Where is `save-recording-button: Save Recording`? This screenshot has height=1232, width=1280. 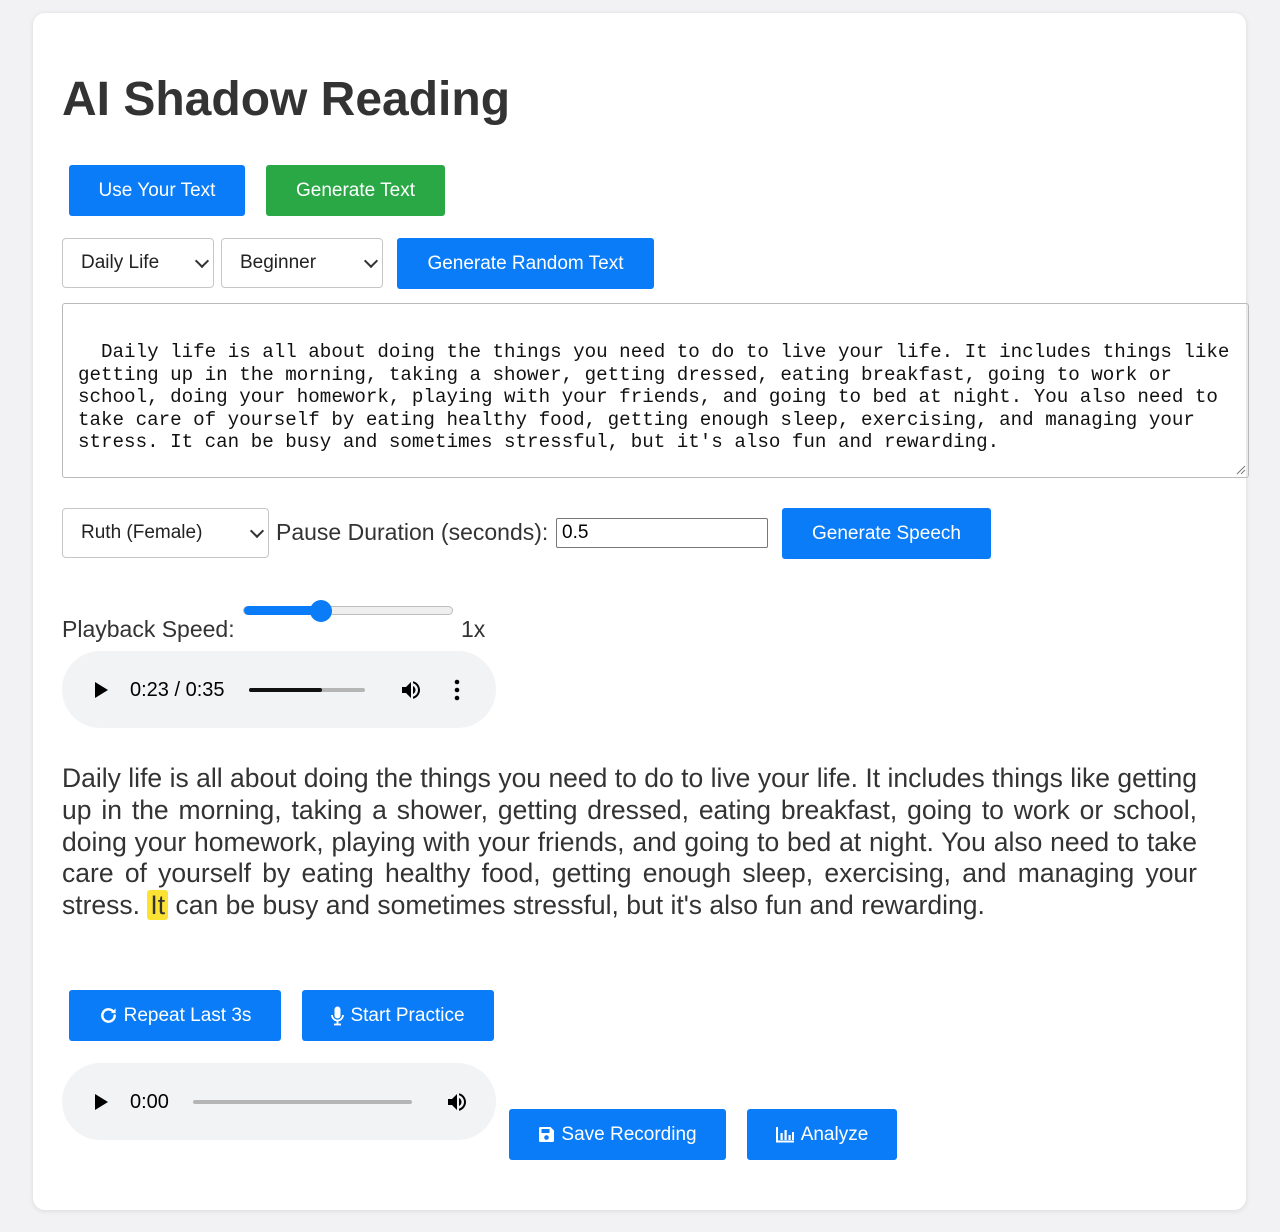
save-recording-button: Save Recording is located at coordinates (617, 1134).